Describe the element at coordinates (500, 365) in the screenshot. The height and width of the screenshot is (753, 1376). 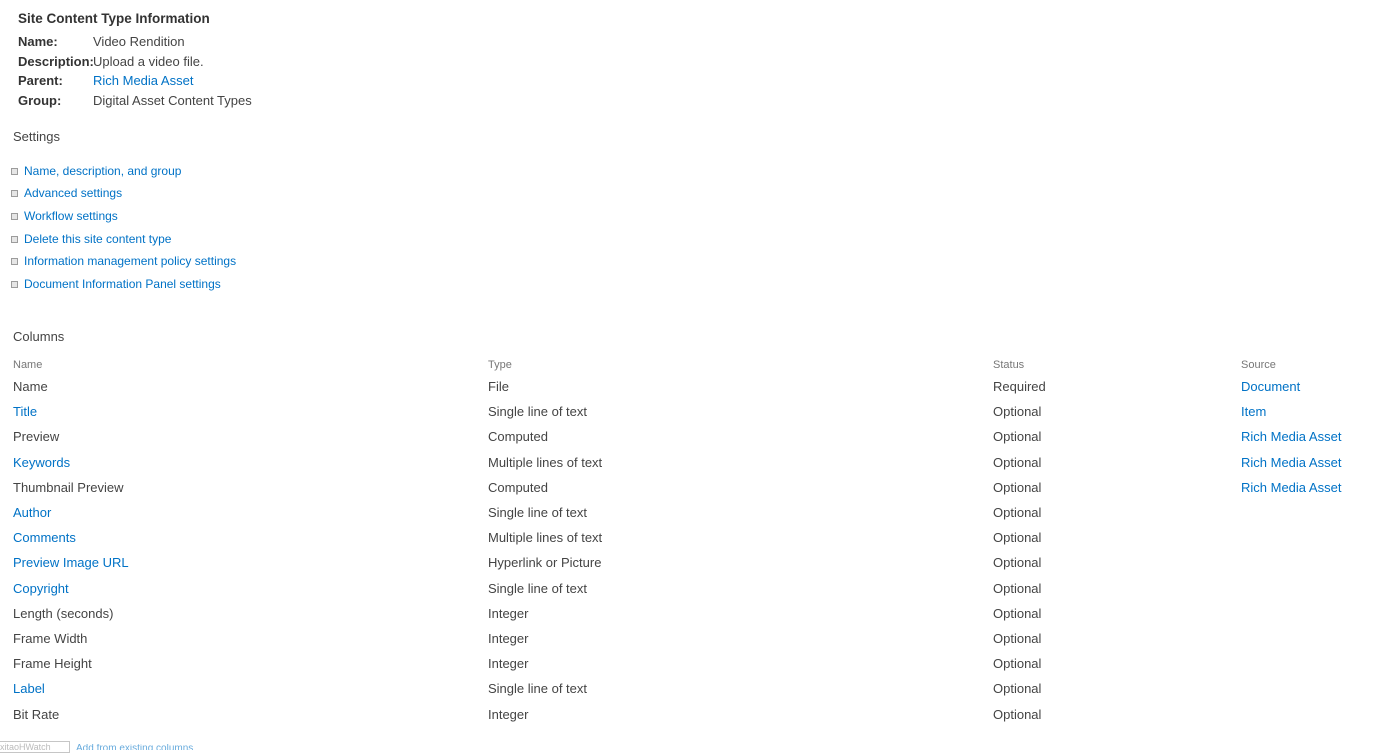
I see `header-type: Type` at that location.